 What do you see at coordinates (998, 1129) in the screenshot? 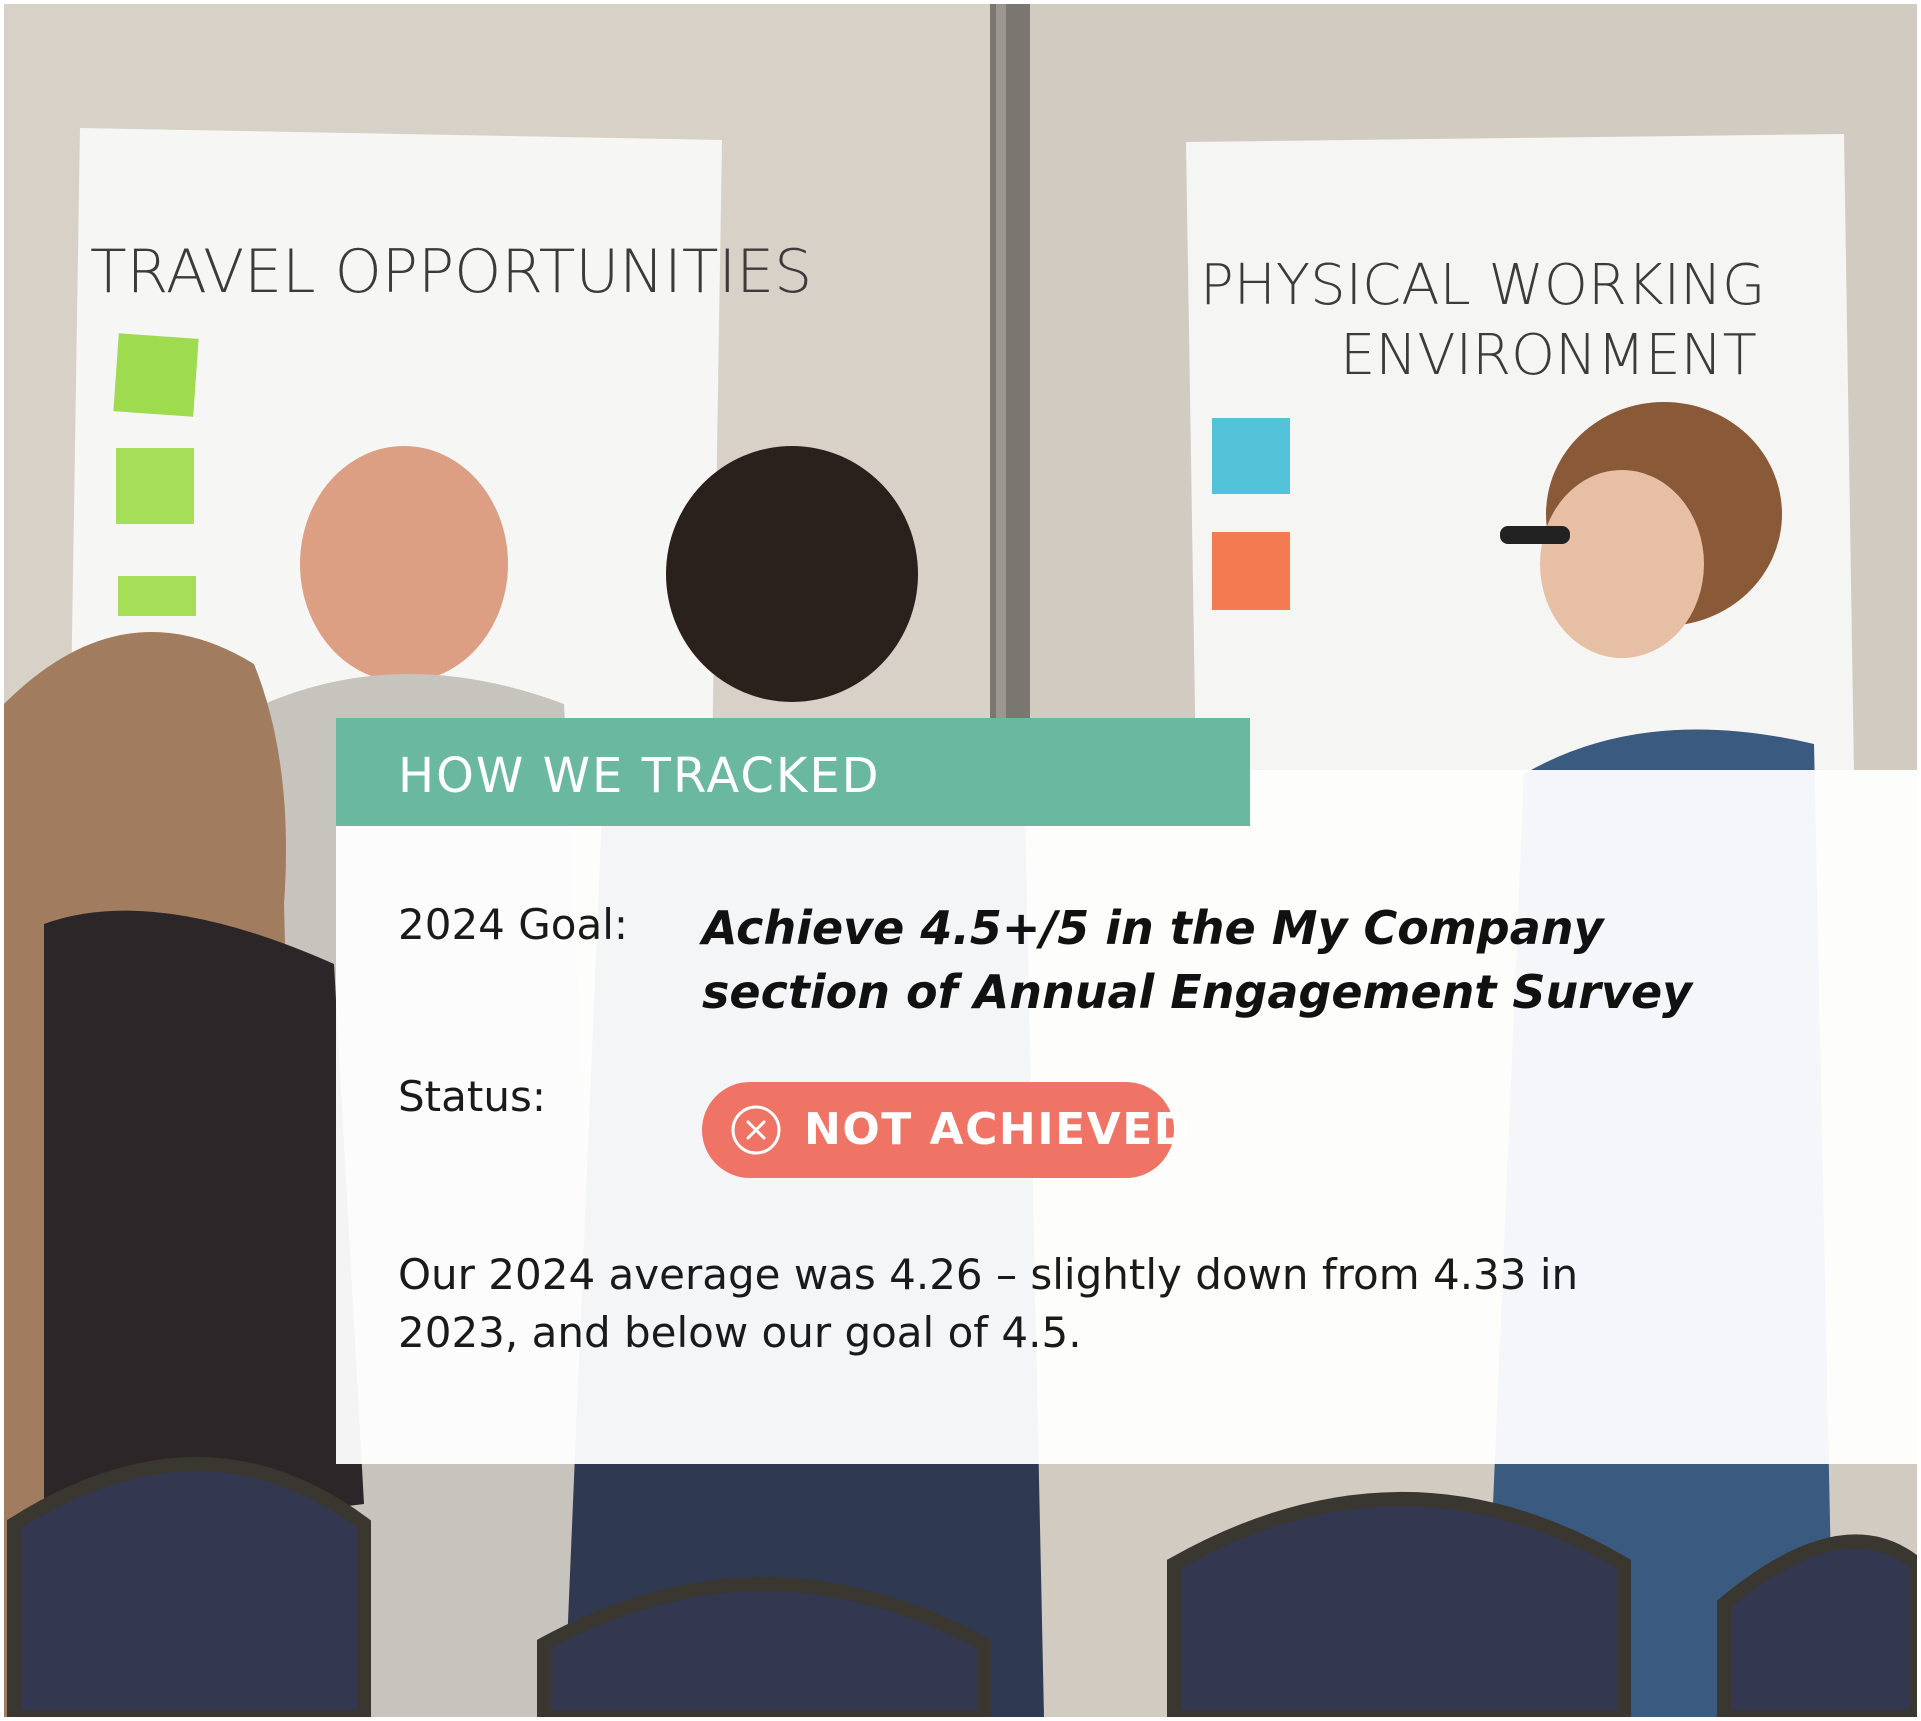
I see `status-value: NOT ACHIEVED` at bounding box center [998, 1129].